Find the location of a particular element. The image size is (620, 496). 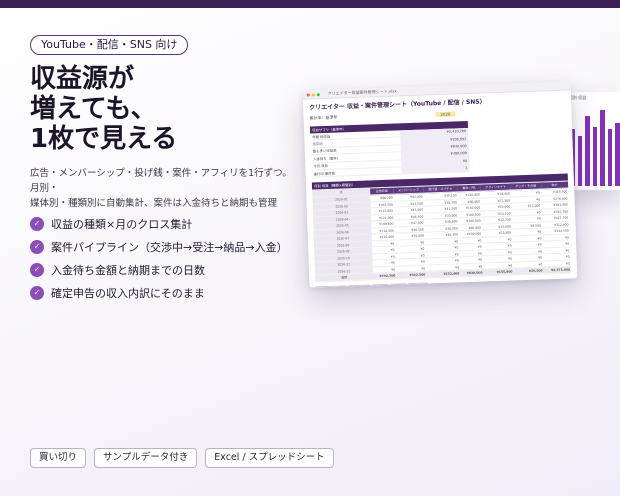

chart-title: 月別 収益 is located at coordinates (578, 97).